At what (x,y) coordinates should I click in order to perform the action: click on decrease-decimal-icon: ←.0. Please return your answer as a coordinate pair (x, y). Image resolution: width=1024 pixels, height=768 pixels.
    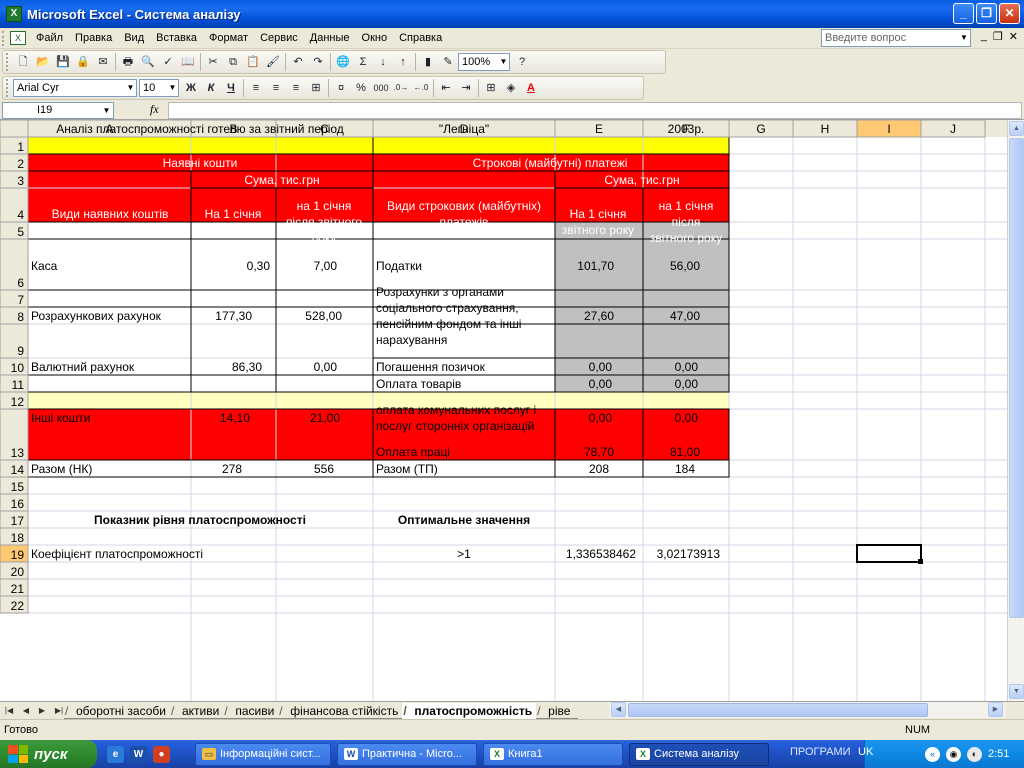
    Looking at the image, I should click on (421, 88).